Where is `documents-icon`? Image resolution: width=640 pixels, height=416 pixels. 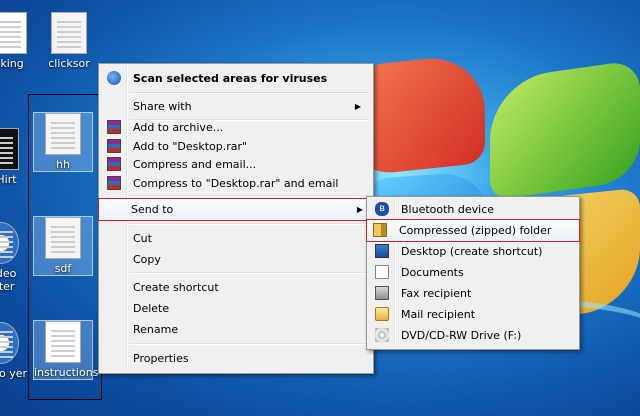
documents-icon is located at coordinates (382, 272).